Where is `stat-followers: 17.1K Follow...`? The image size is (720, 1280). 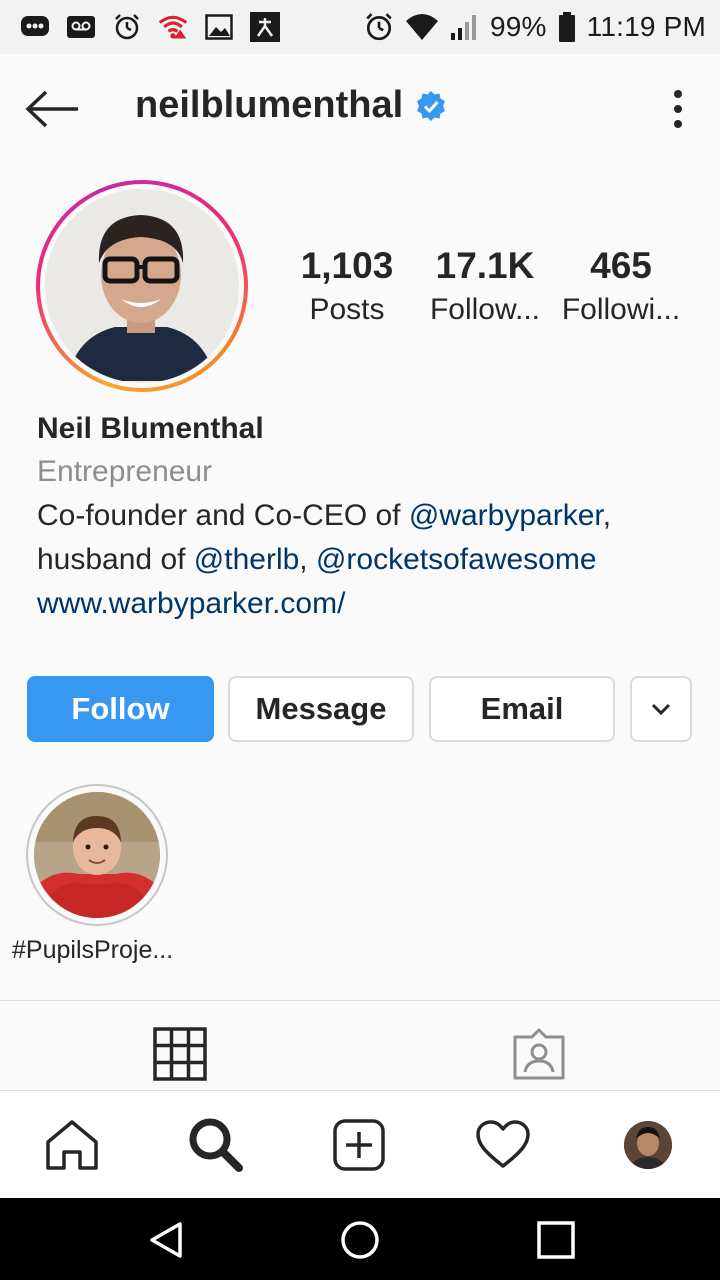
stat-followers: 17.1K Follow... is located at coordinates (485, 287).